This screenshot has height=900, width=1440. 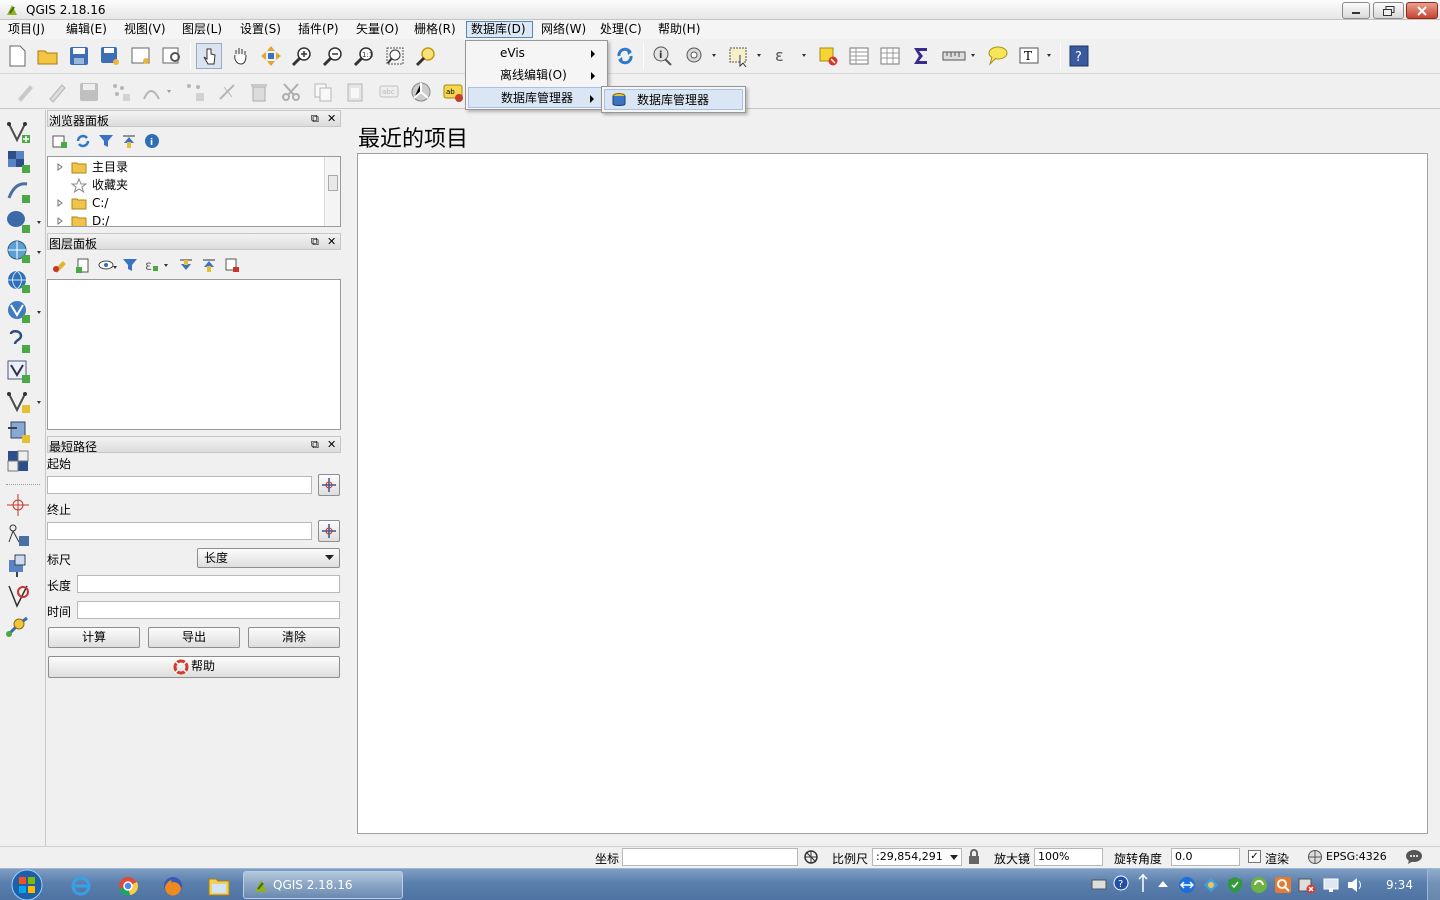 I want to click on menu-web: 网络(W), so click(x=563, y=29).